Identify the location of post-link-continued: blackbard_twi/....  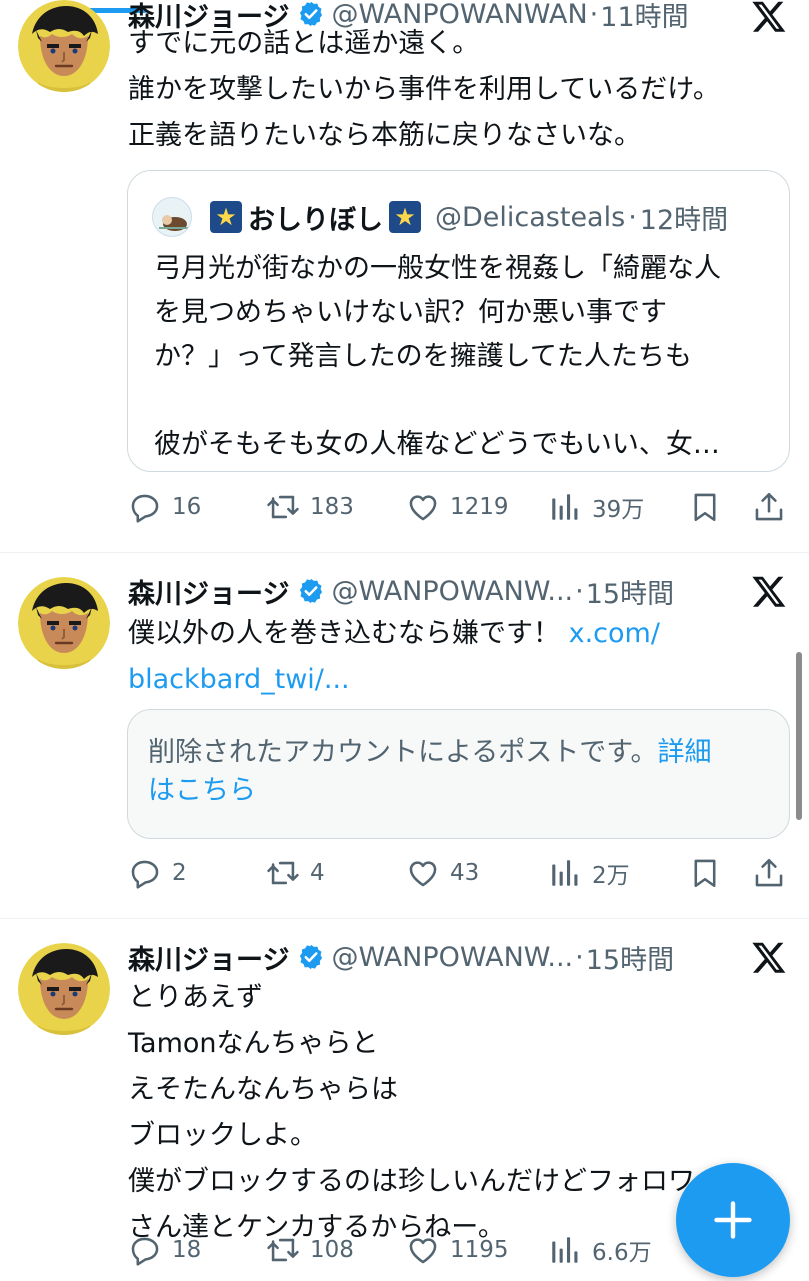
(448, 680).